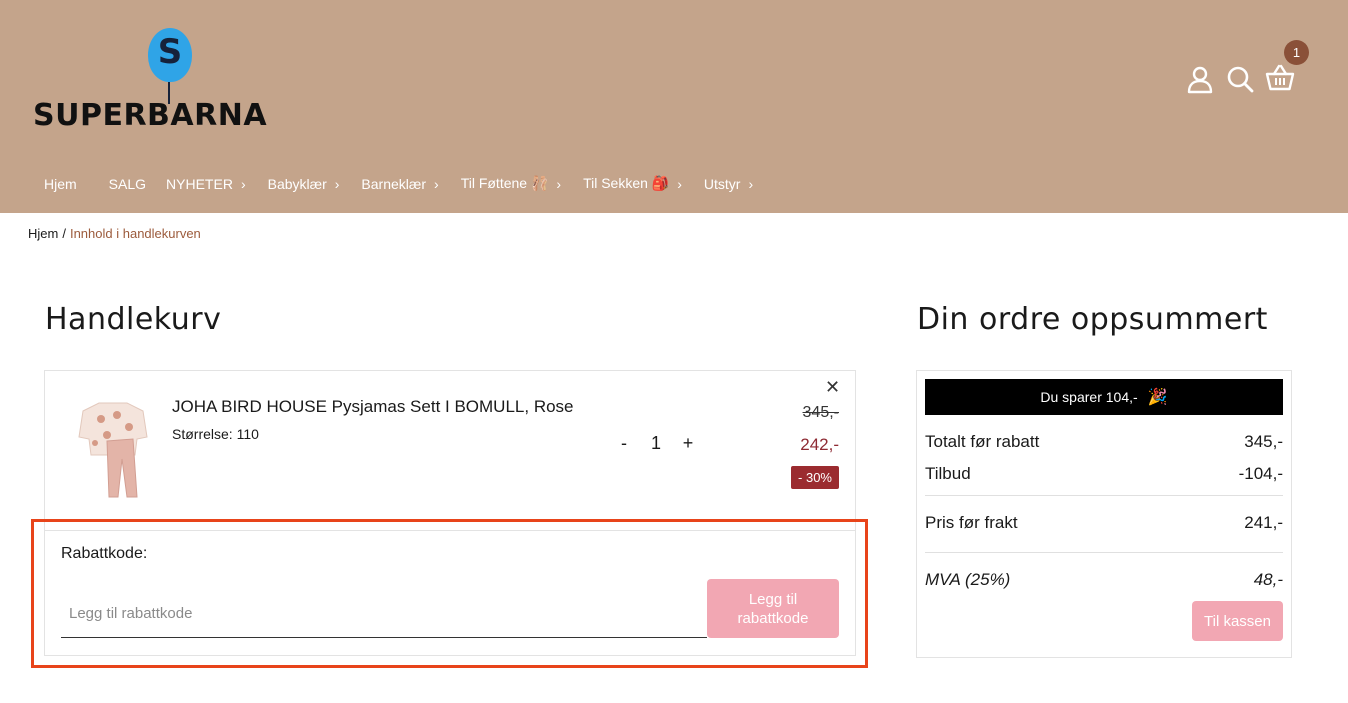 Image resolution: width=1348 pixels, height=703 pixels. I want to click on coupon-highlight-frame, so click(449, 593).